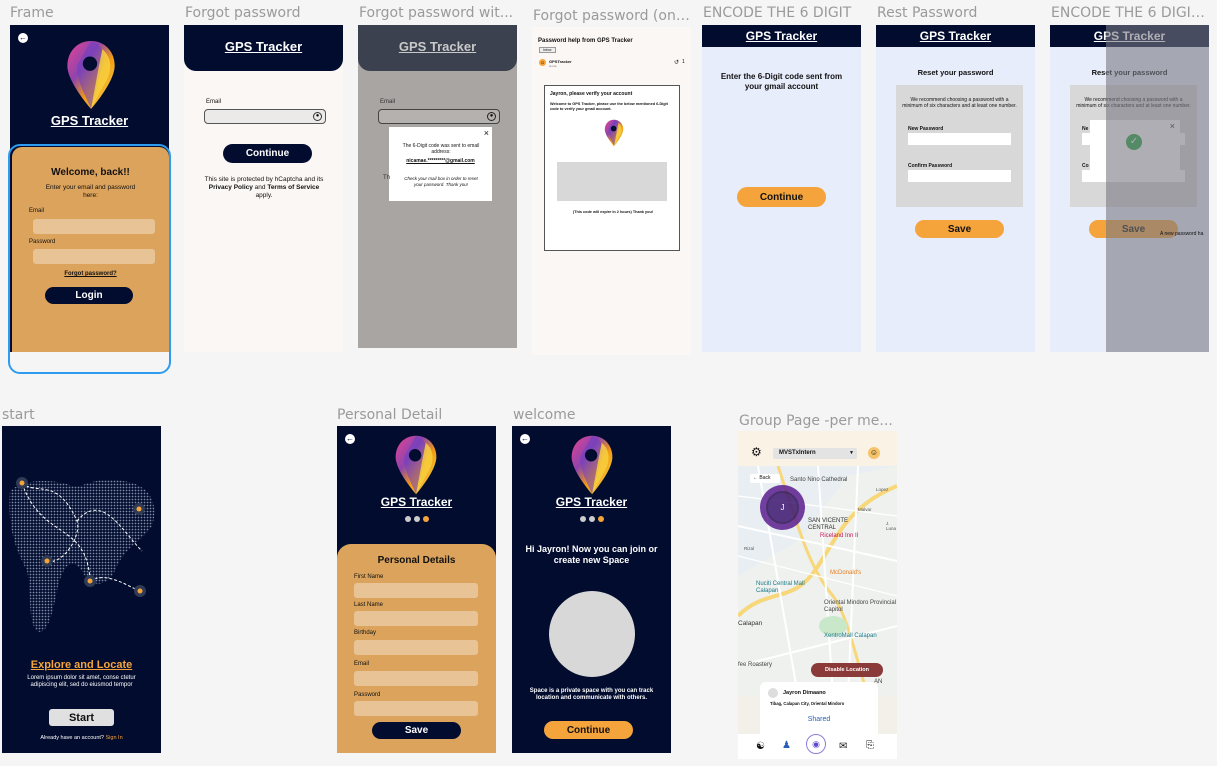  I want to click on frame-label: welcome, so click(544, 415).